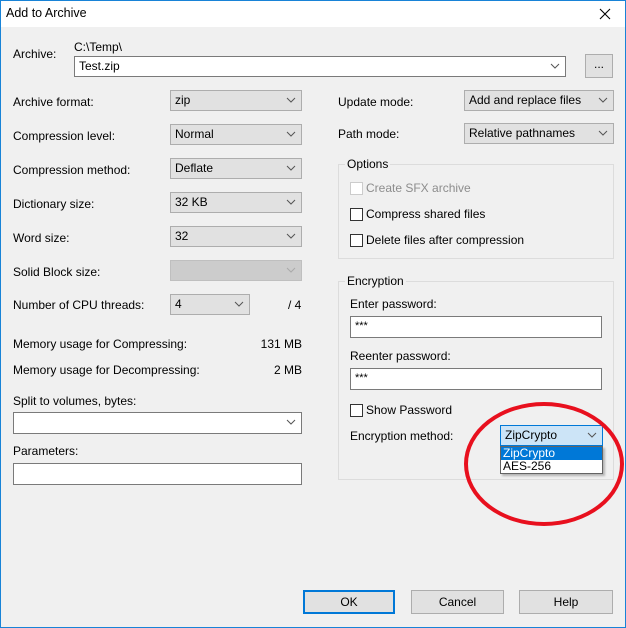 The width and height of the screenshot is (626, 628). What do you see at coordinates (99, 66) in the screenshot?
I see `archive-name-value: Test.zip` at bounding box center [99, 66].